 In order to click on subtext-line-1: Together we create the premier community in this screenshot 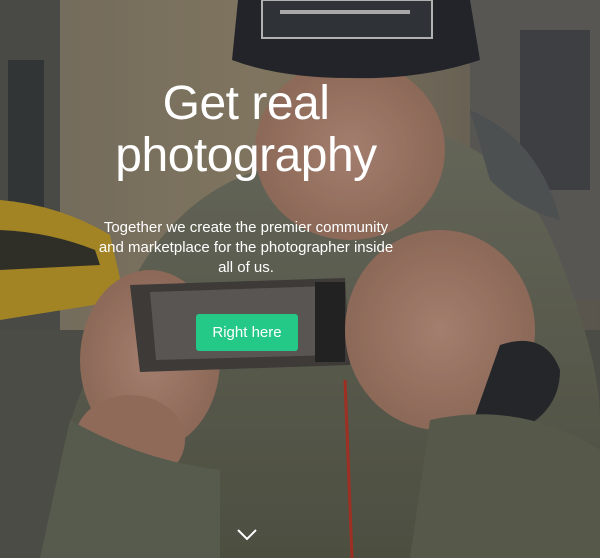, I will do `click(246, 227)`.